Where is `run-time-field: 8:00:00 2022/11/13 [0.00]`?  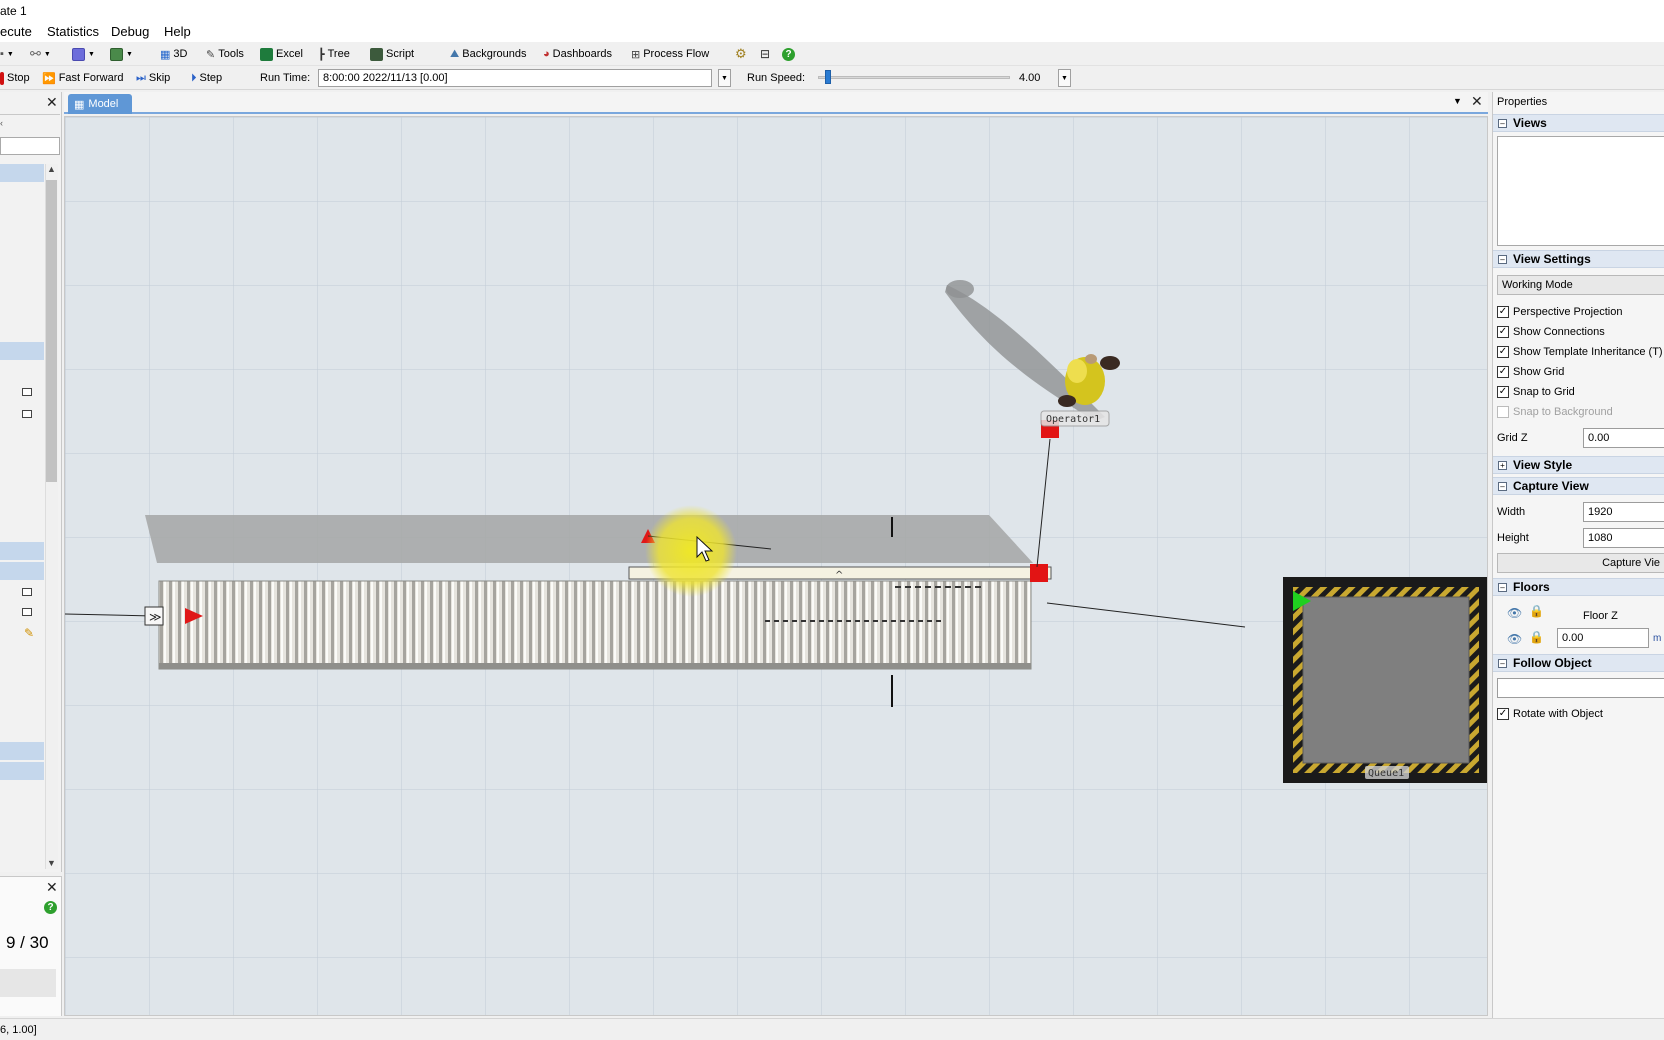
run-time-field: 8:00:00 2022/11/13 [0.00] is located at coordinates (515, 78).